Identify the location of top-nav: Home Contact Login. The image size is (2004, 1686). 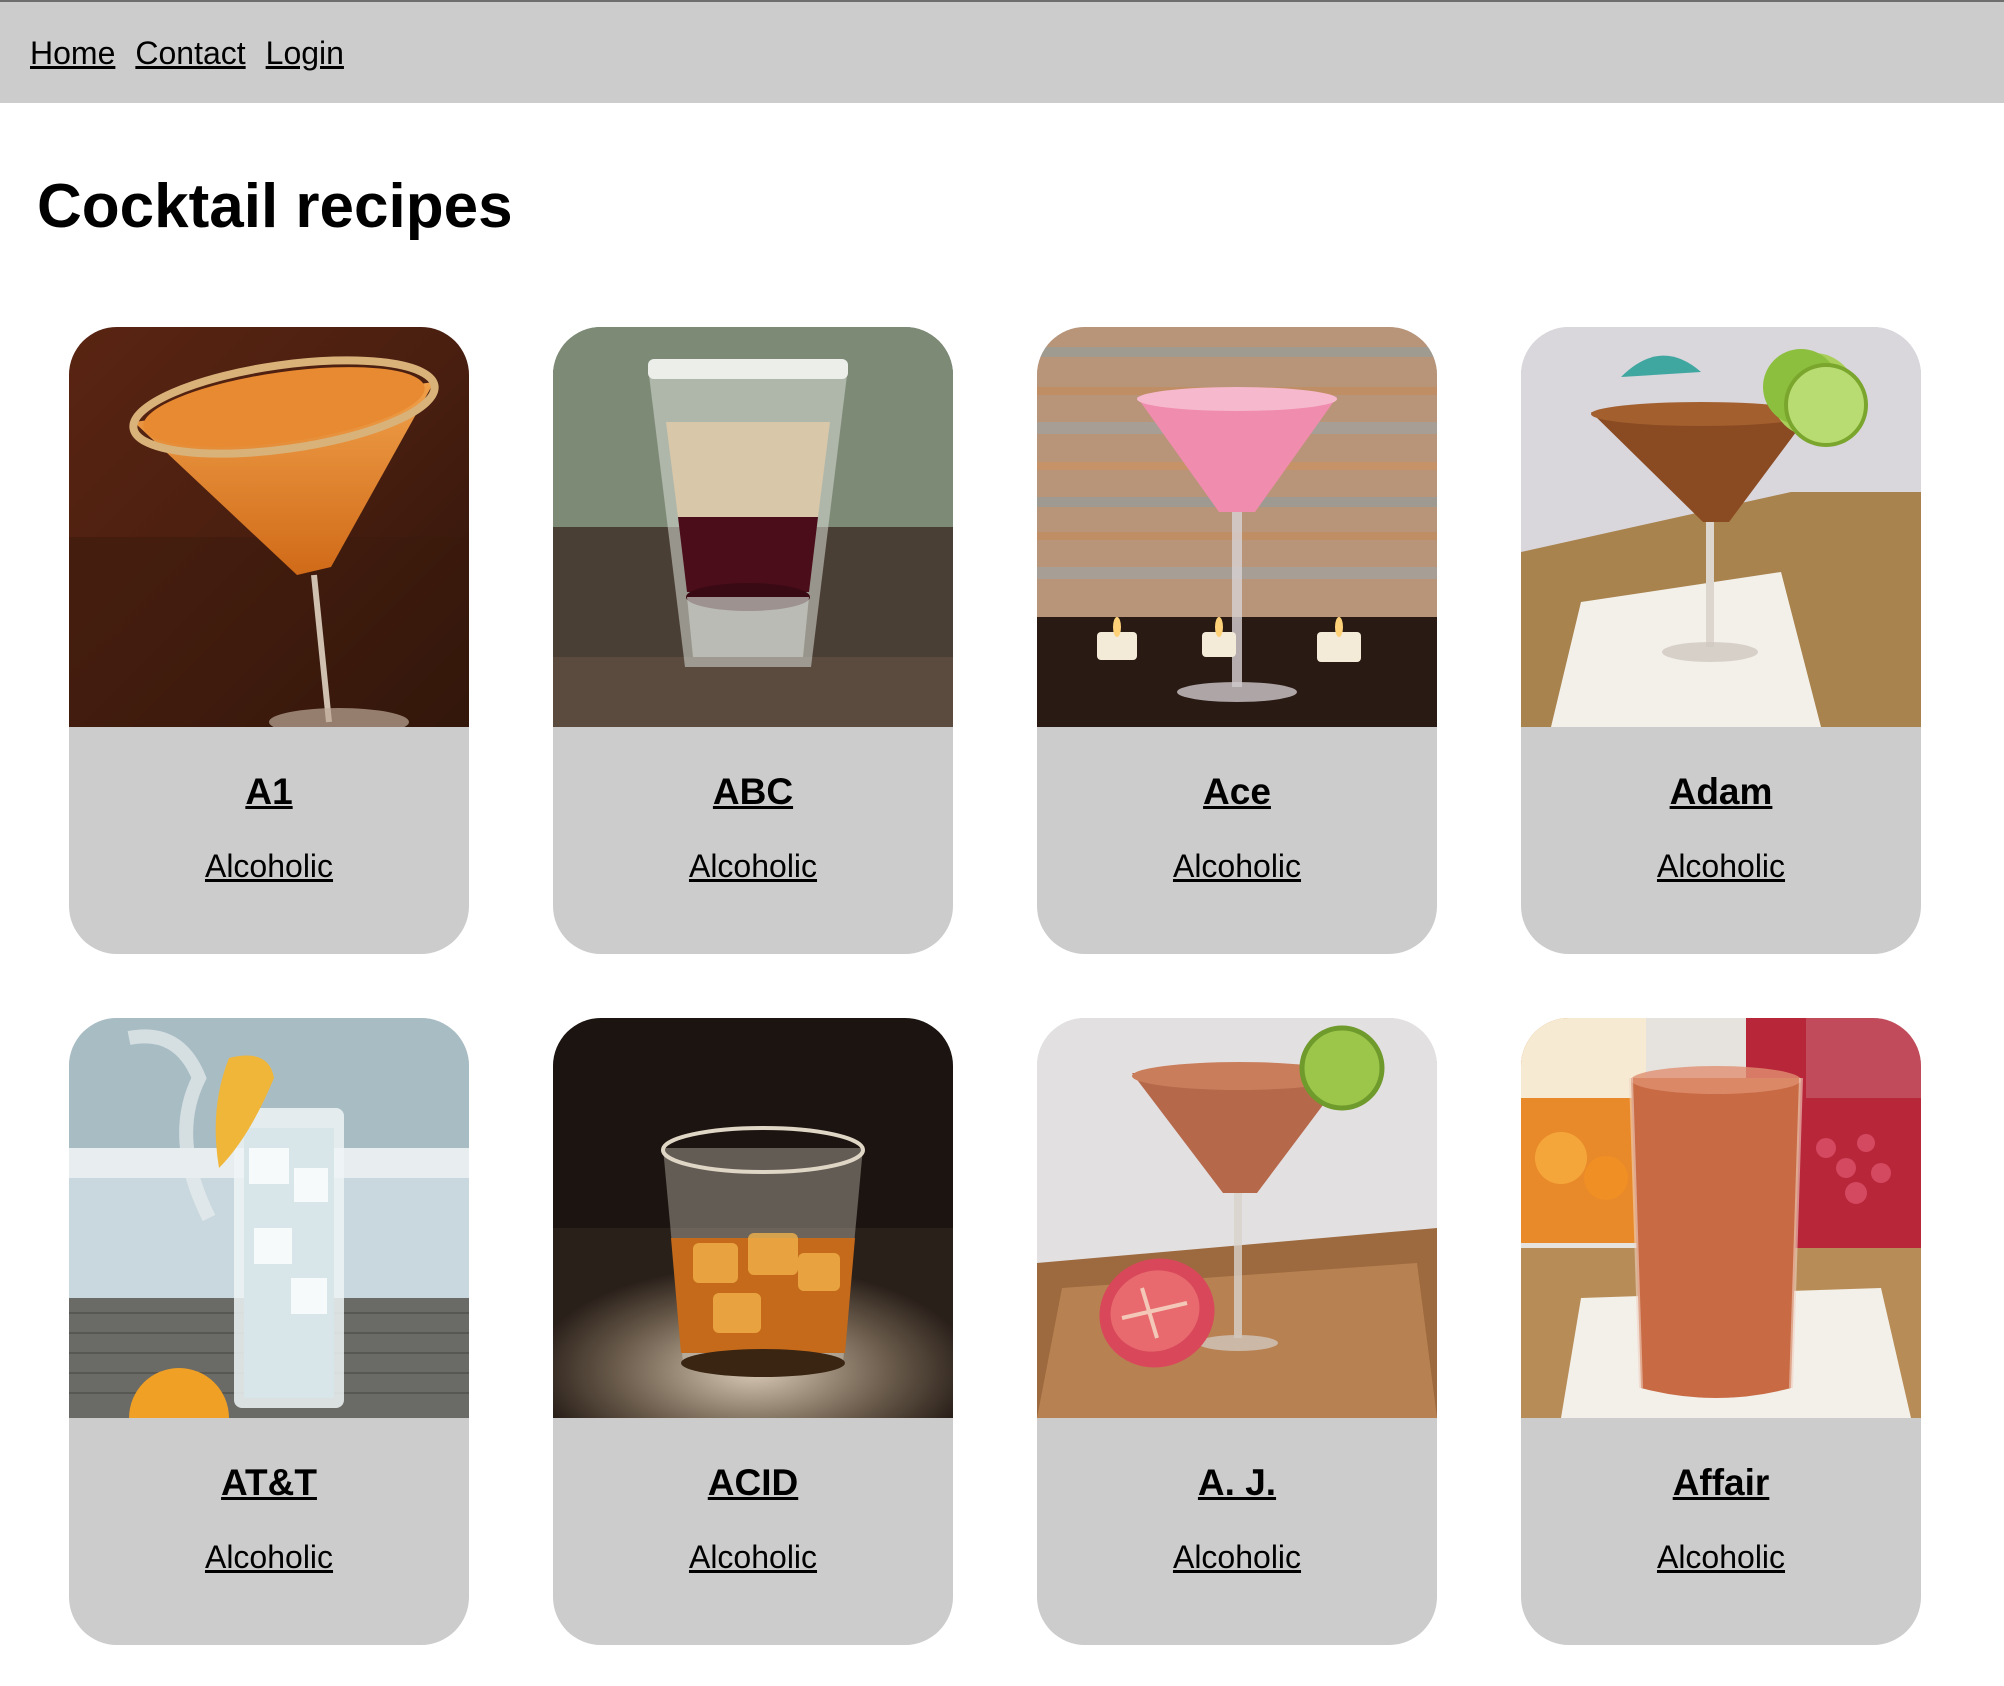
(1002, 51).